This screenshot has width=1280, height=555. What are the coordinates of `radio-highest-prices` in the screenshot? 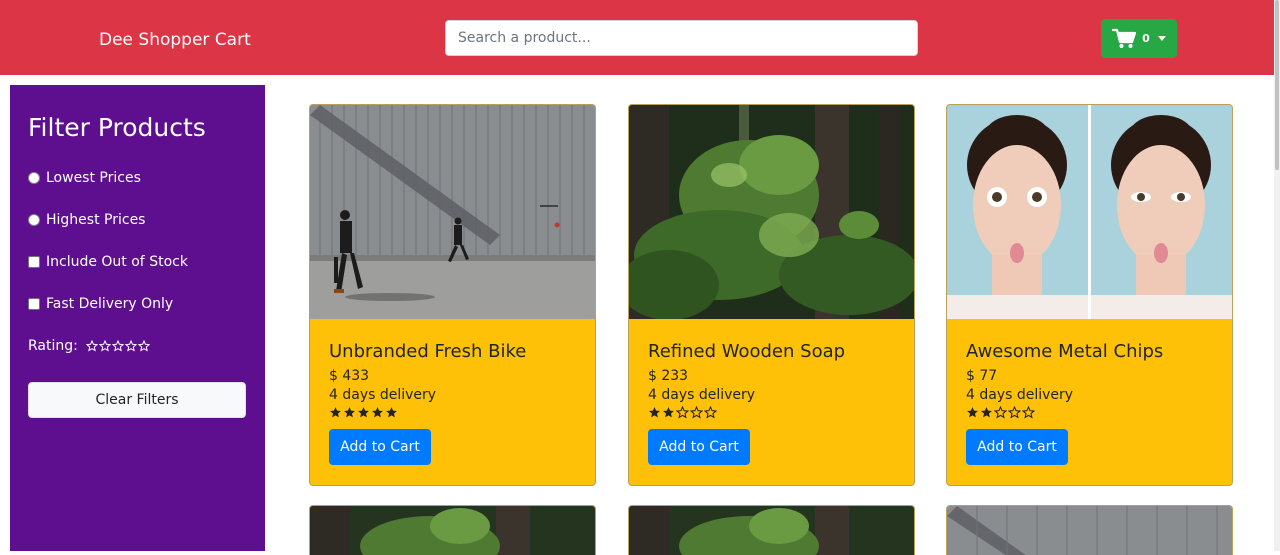 It's located at (34, 220).